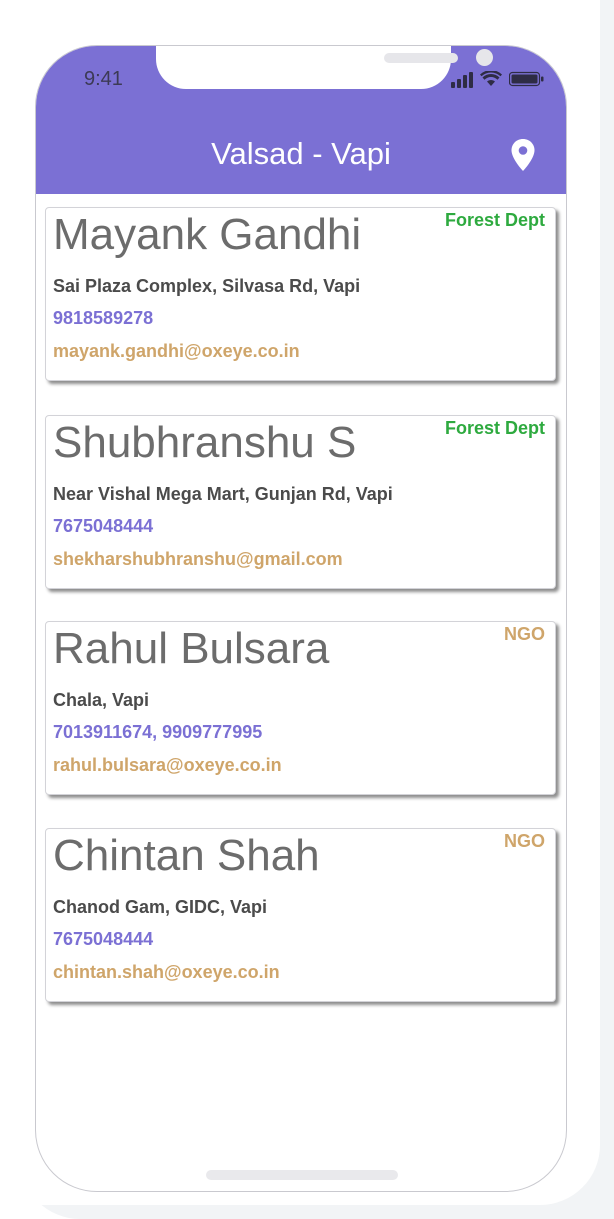 The width and height of the screenshot is (614, 1219). Describe the element at coordinates (205, 442) in the screenshot. I see `contact-name: Shubhranshu S` at that location.